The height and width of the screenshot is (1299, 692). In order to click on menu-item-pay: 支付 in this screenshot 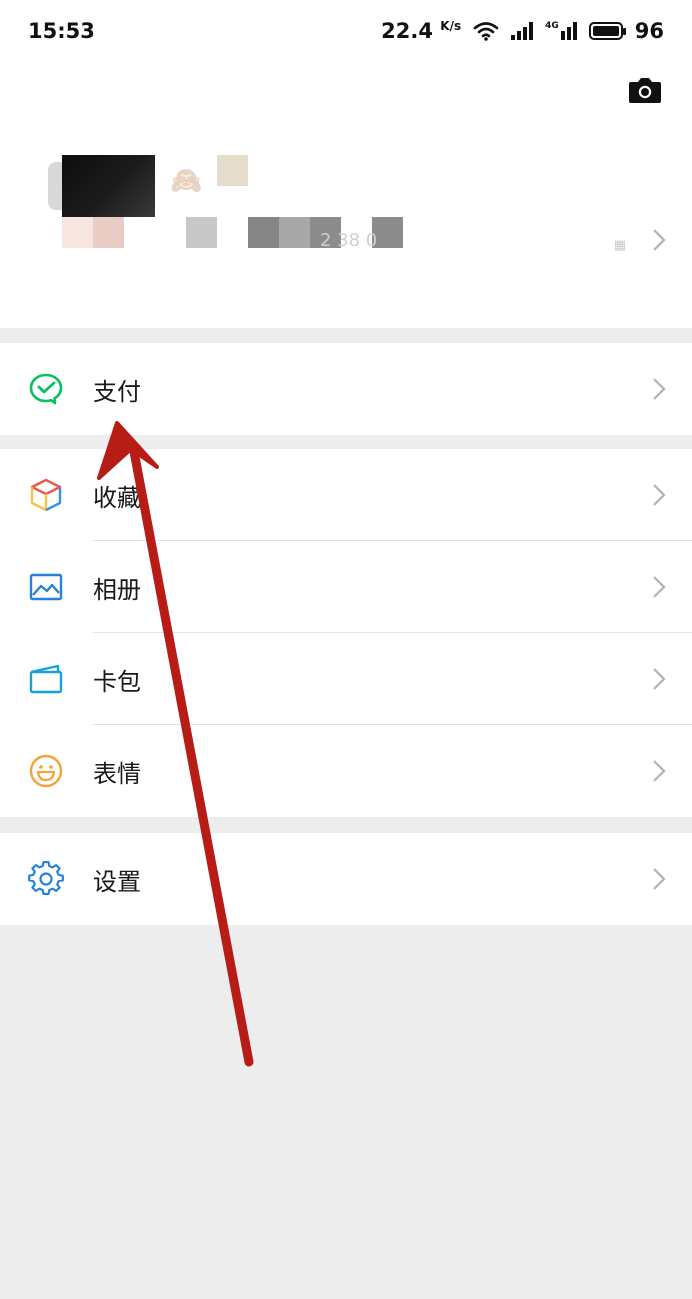, I will do `click(346, 389)`.